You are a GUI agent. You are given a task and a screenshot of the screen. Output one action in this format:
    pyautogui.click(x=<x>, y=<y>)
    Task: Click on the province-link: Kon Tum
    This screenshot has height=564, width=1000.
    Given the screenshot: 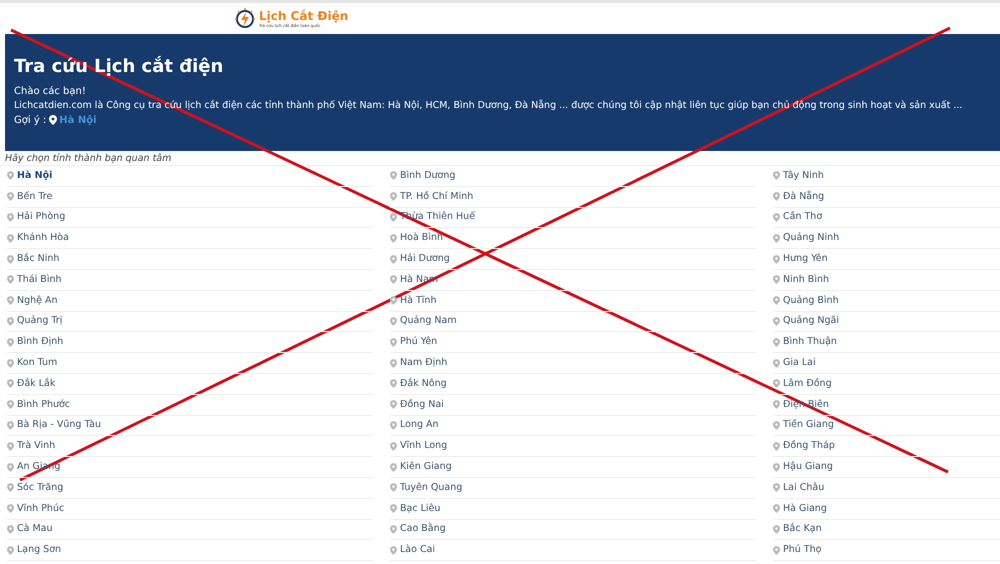 What is the action you would take?
    pyautogui.click(x=190, y=363)
    